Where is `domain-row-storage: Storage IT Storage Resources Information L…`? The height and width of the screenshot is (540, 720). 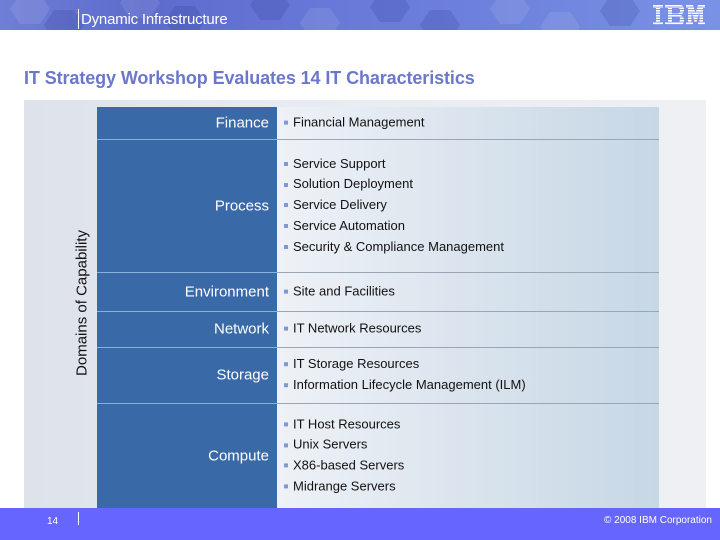
domain-row-storage: Storage IT Storage Resources Information L… is located at coordinates (378, 375).